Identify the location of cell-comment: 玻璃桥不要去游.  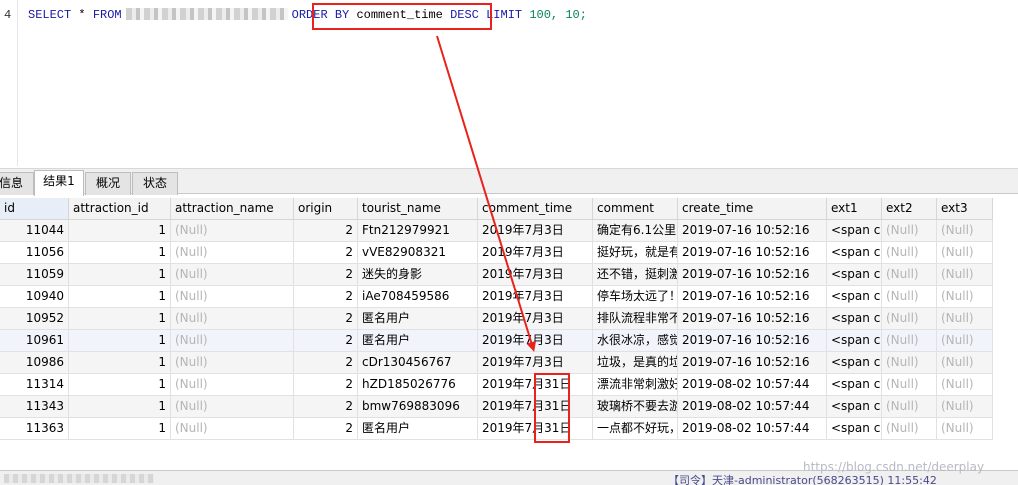
(635, 407).